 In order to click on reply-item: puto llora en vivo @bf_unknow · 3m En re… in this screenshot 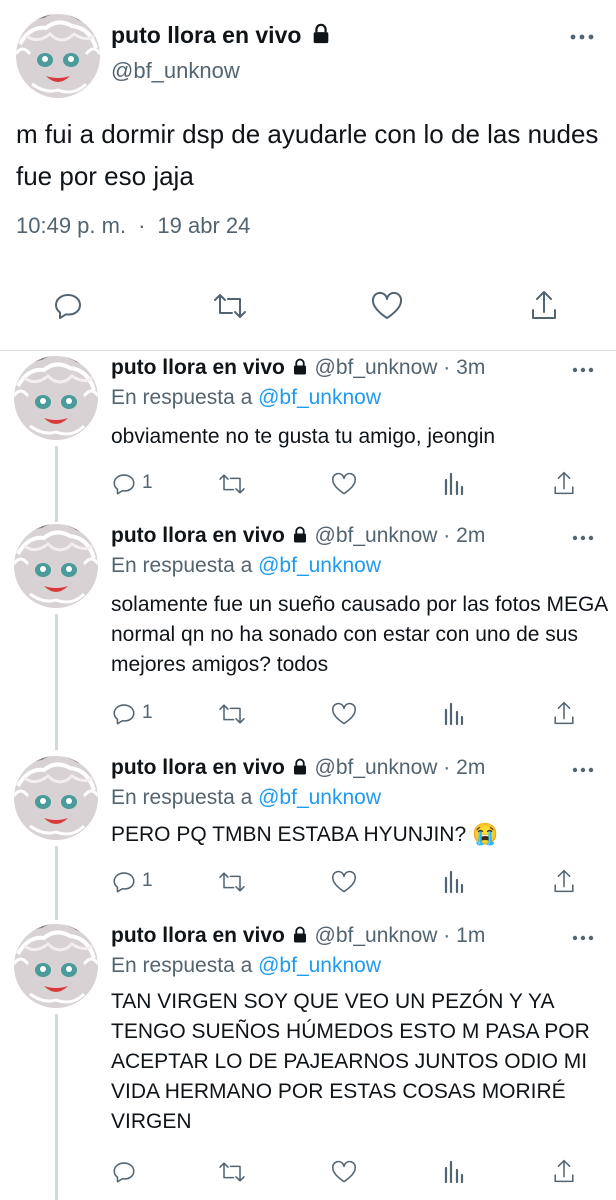, I will do `click(308, 437)`.